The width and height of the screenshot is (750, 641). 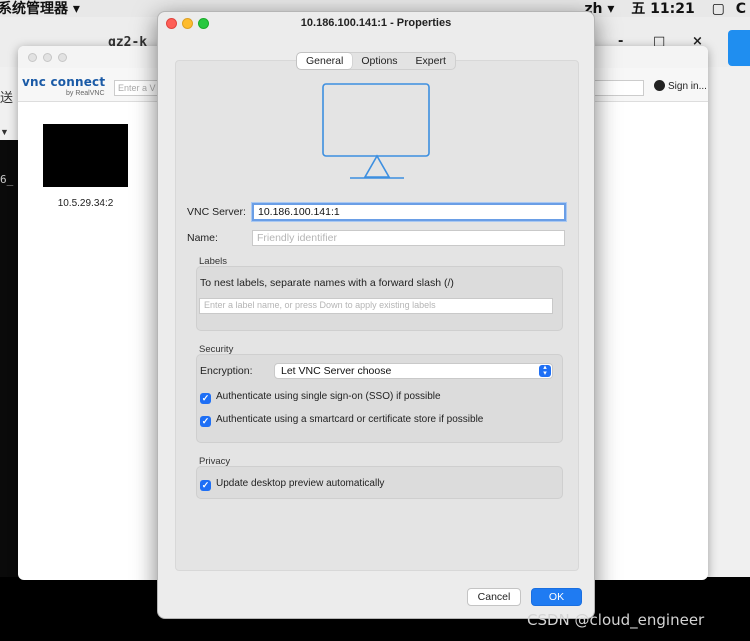 I want to click on left-terminal-text: 6_, so click(x=7, y=179).